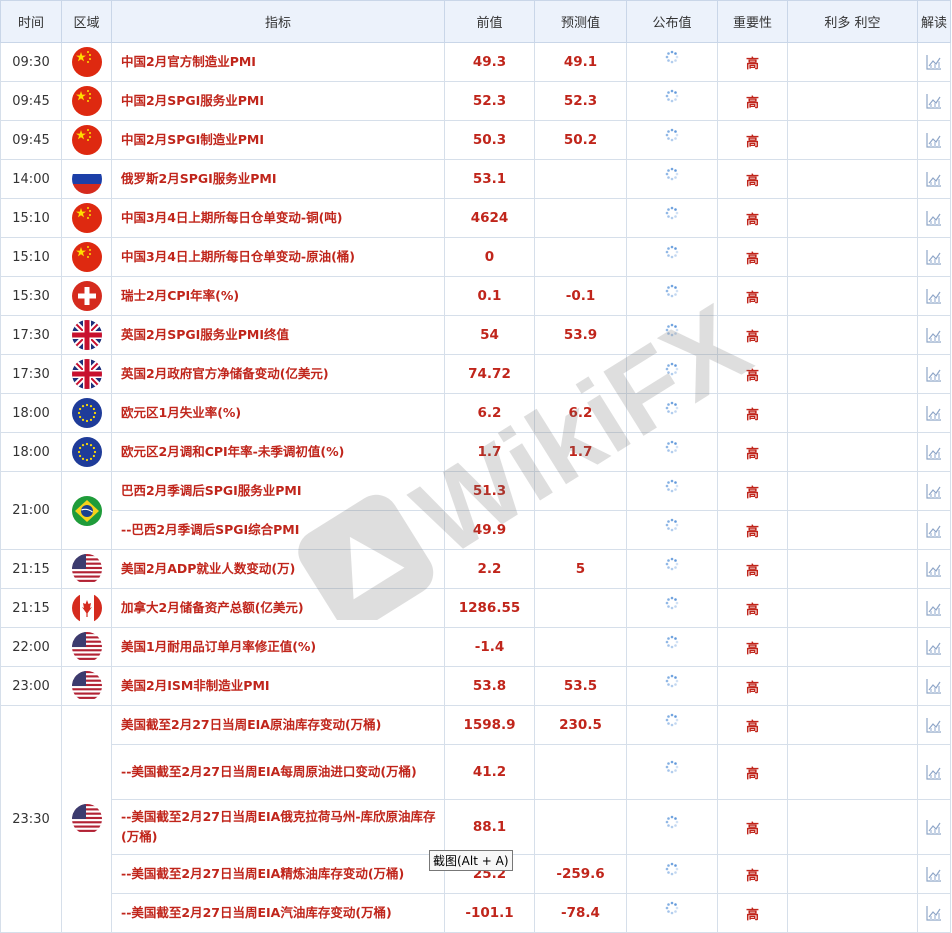 The height and width of the screenshot is (933, 952). I want to click on header-time: 时间, so click(31, 21).